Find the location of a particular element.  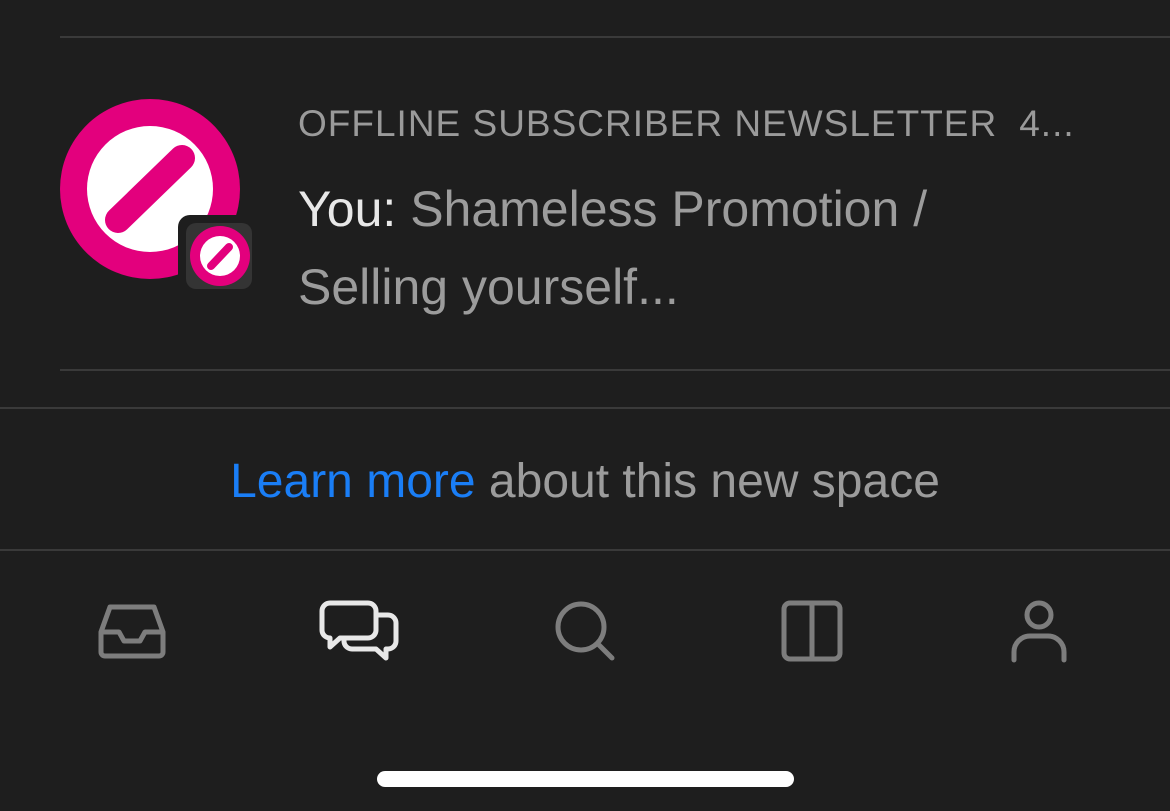

inbox-tray-icon is located at coordinates (132, 631).